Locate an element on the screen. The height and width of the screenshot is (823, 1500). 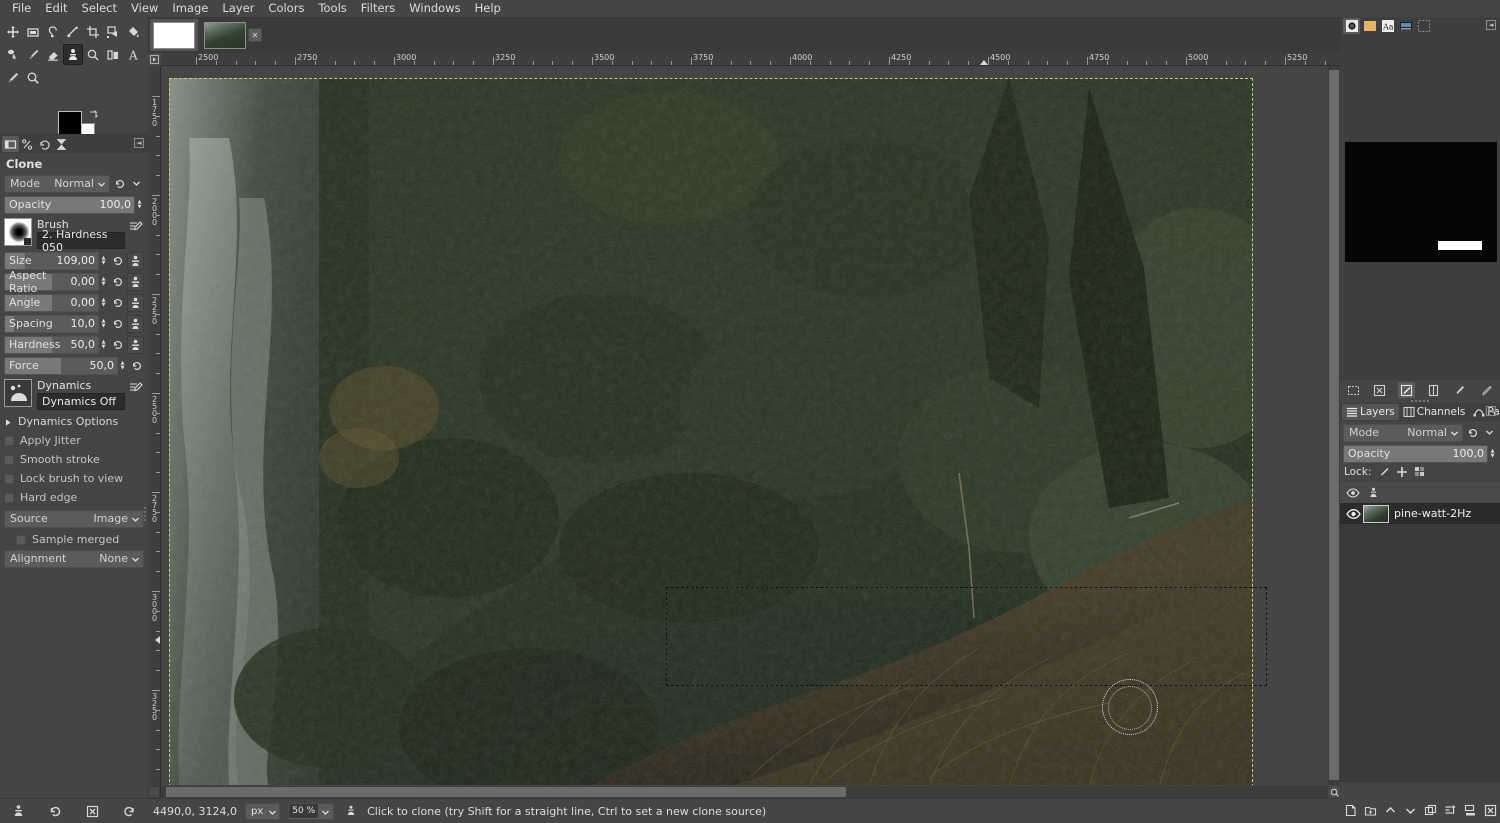
brush-preview-area is located at coordinates (1421, 202).